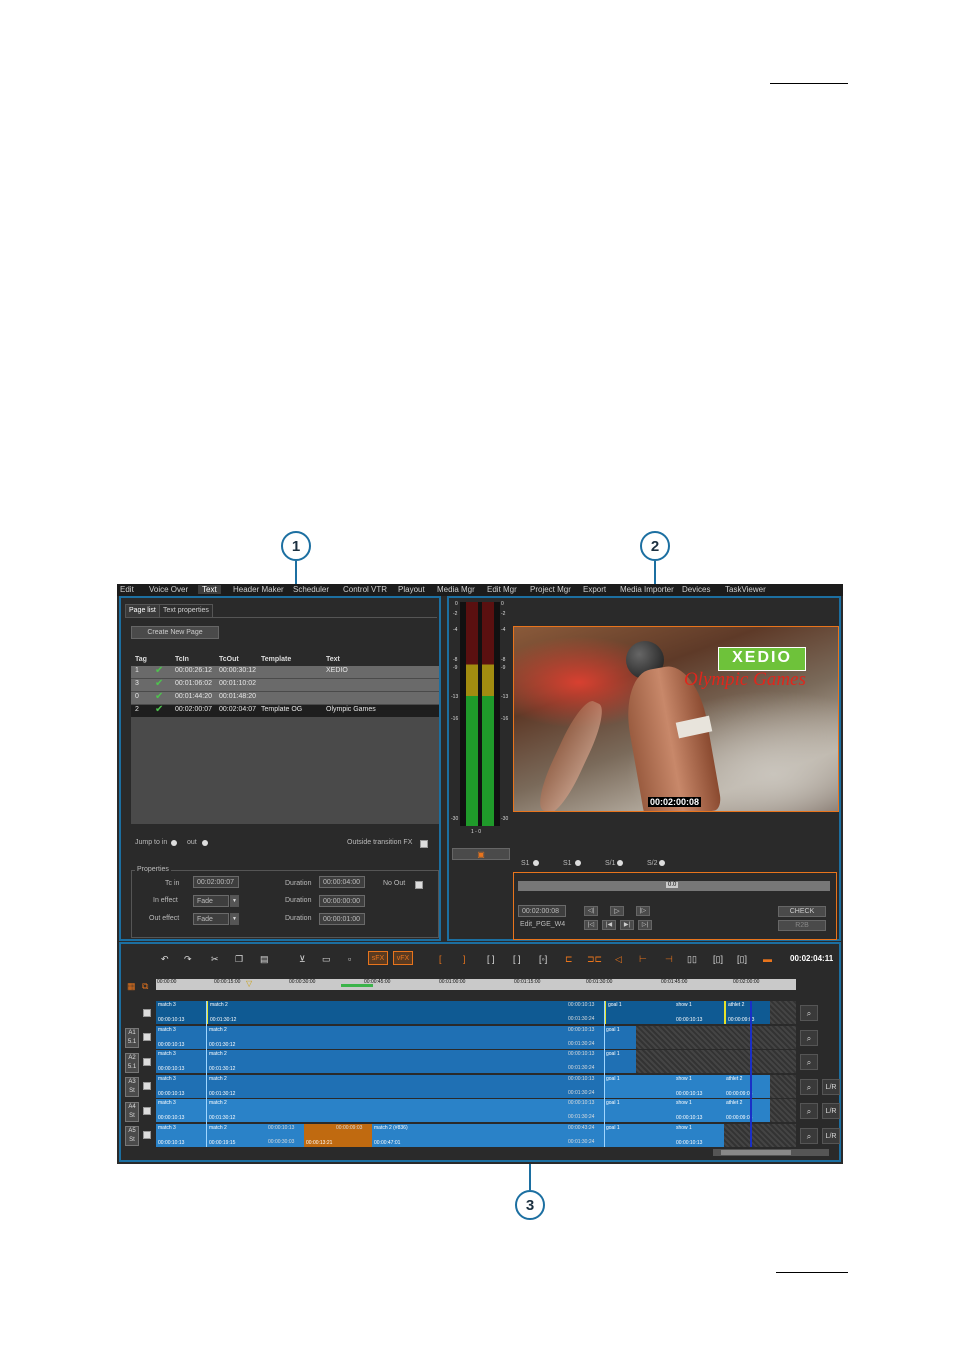 The width and height of the screenshot is (954, 1350). What do you see at coordinates (264, 959) in the screenshot?
I see `paste-icon: ▤` at bounding box center [264, 959].